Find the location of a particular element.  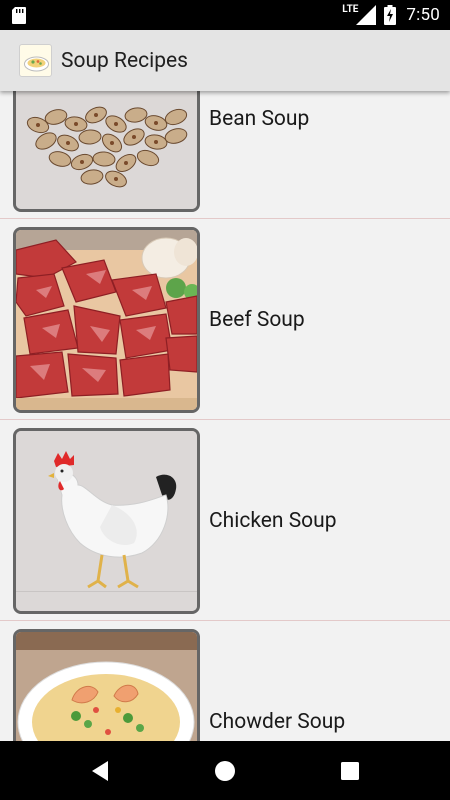

recipe-title: Chicken Soup is located at coordinates (273, 520).